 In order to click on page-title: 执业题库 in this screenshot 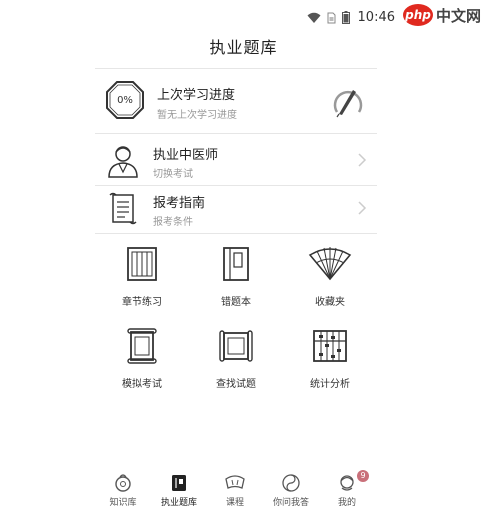, I will do `click(243, 47)`.